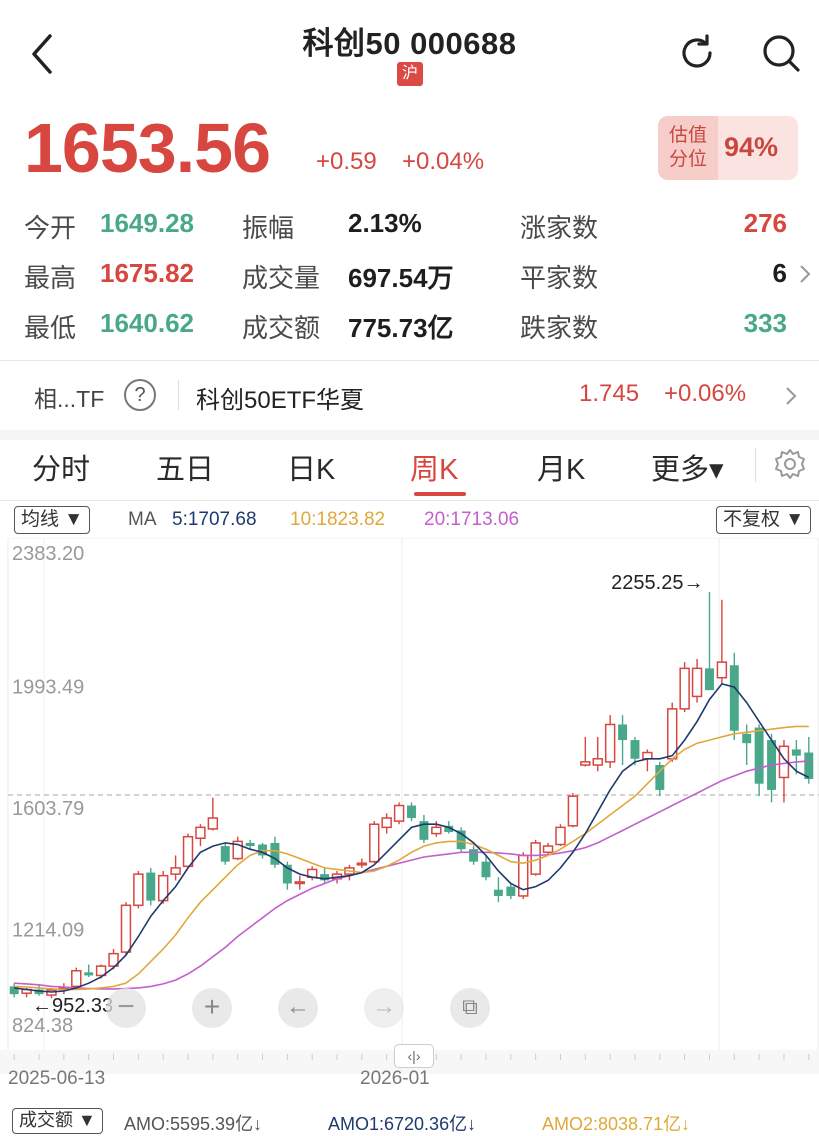 The image size is (819, 1136). What do you see at coordinates (781, 53) in the screenshot?
I see `search-icon` at bounding box center [781, 53].